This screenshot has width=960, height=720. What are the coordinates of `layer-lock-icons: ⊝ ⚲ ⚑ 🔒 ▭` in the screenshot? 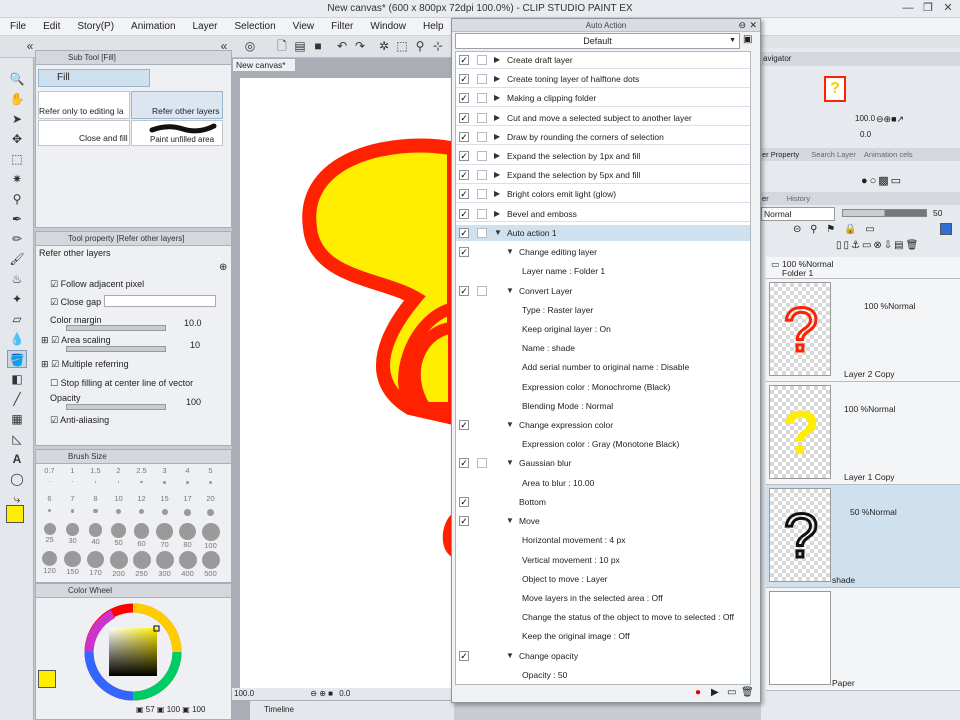 It's located at (835, 229).